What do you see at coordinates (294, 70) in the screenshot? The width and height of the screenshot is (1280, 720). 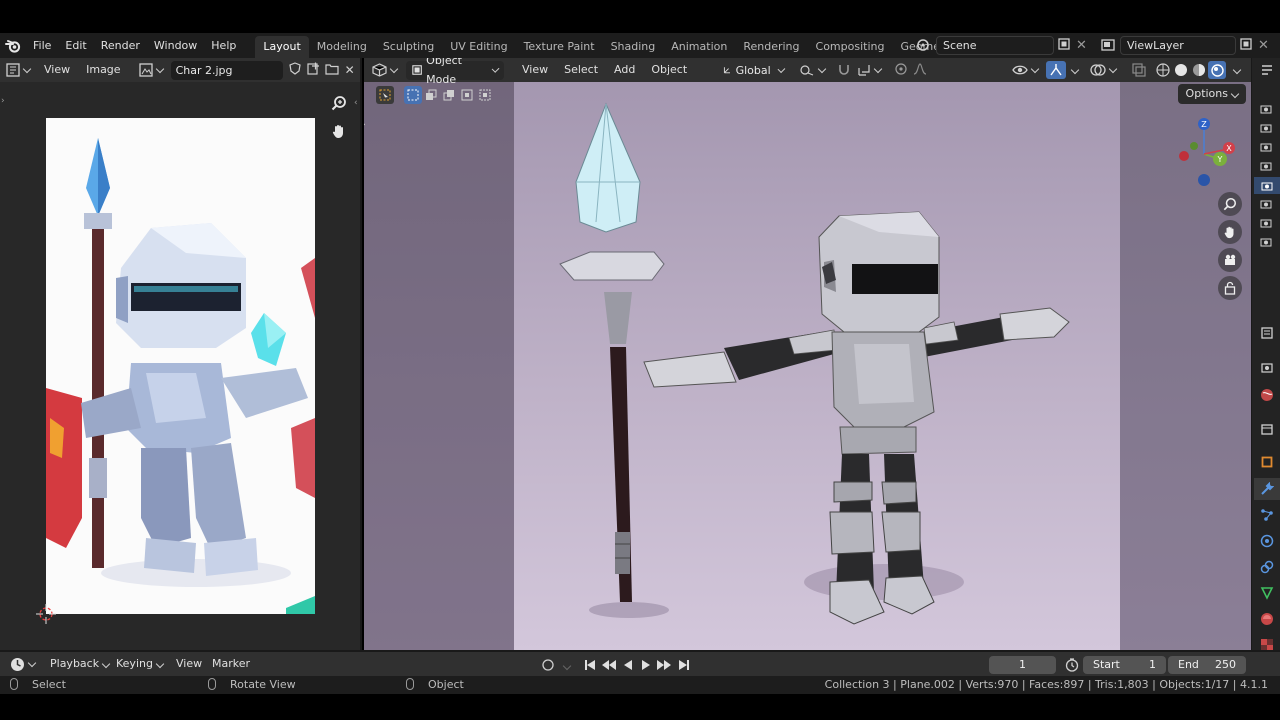 I see `fake-user-icon` at bounding box center [294, 70].